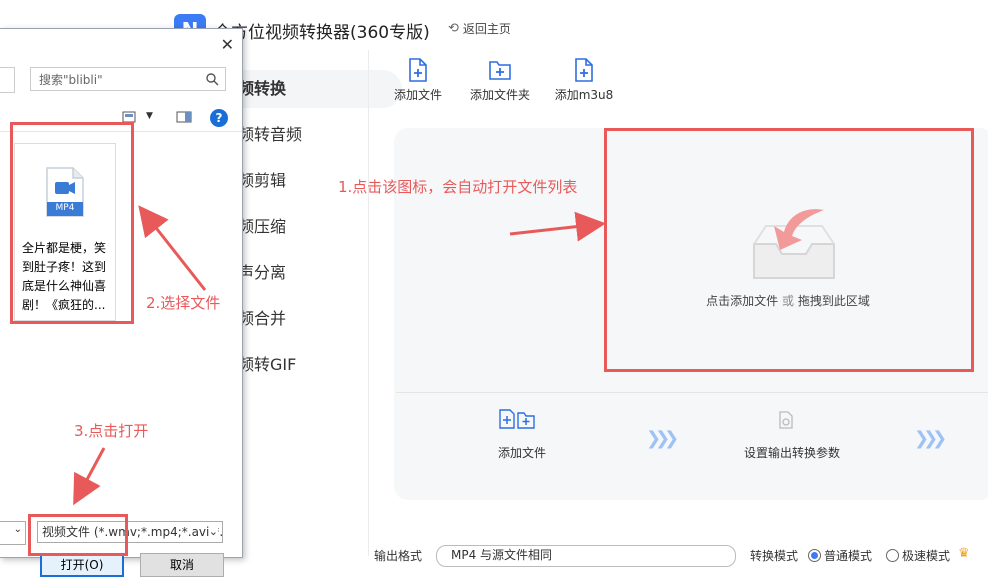  What do you see at coordinates (182, 565) in the screenshot?
I see `cancel-button: 取消` at bounding box center [182, 565].